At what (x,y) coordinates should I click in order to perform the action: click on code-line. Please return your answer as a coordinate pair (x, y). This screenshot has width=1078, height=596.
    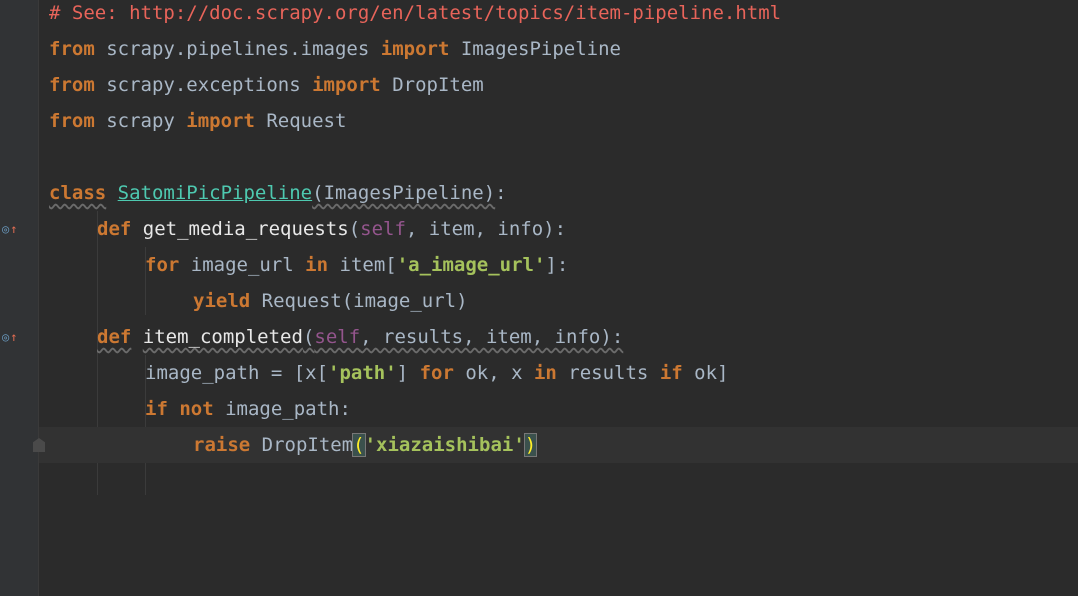
    Looking at the image, I should click on (558, 157).